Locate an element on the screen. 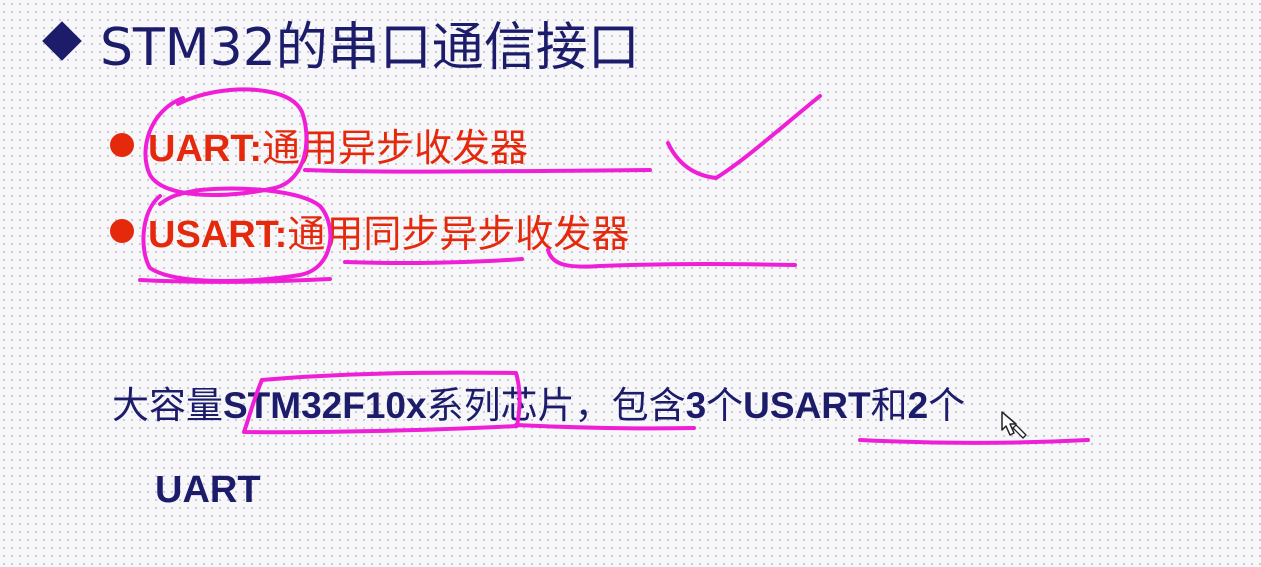 This screenshot has height=567, width=1261. usart-count: 3 is located at coordinates (696, 405).